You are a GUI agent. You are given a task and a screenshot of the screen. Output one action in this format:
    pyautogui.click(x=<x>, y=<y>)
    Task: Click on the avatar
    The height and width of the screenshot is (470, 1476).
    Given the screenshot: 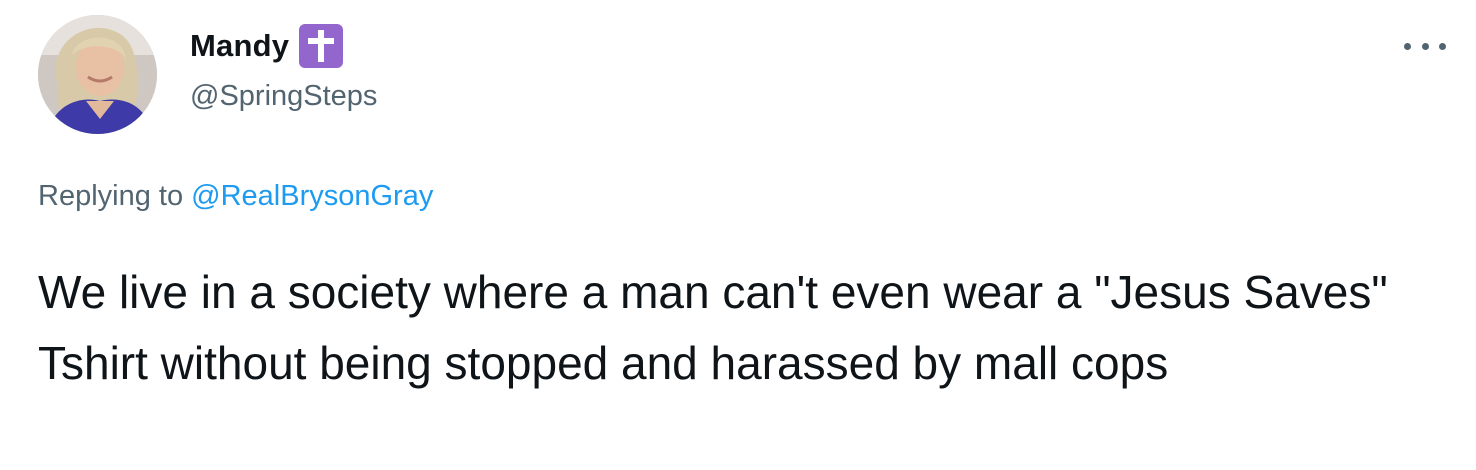 What is the action you would take?
    pyautogui.click(x=97, y=74)
    